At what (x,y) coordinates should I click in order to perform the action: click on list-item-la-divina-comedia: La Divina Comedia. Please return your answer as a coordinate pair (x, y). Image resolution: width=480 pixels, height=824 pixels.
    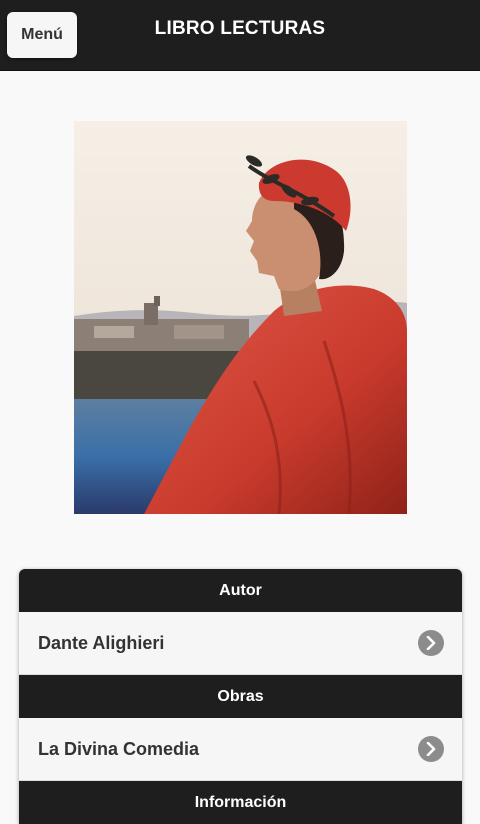
    Looking at the image, I should click on (240, 749).